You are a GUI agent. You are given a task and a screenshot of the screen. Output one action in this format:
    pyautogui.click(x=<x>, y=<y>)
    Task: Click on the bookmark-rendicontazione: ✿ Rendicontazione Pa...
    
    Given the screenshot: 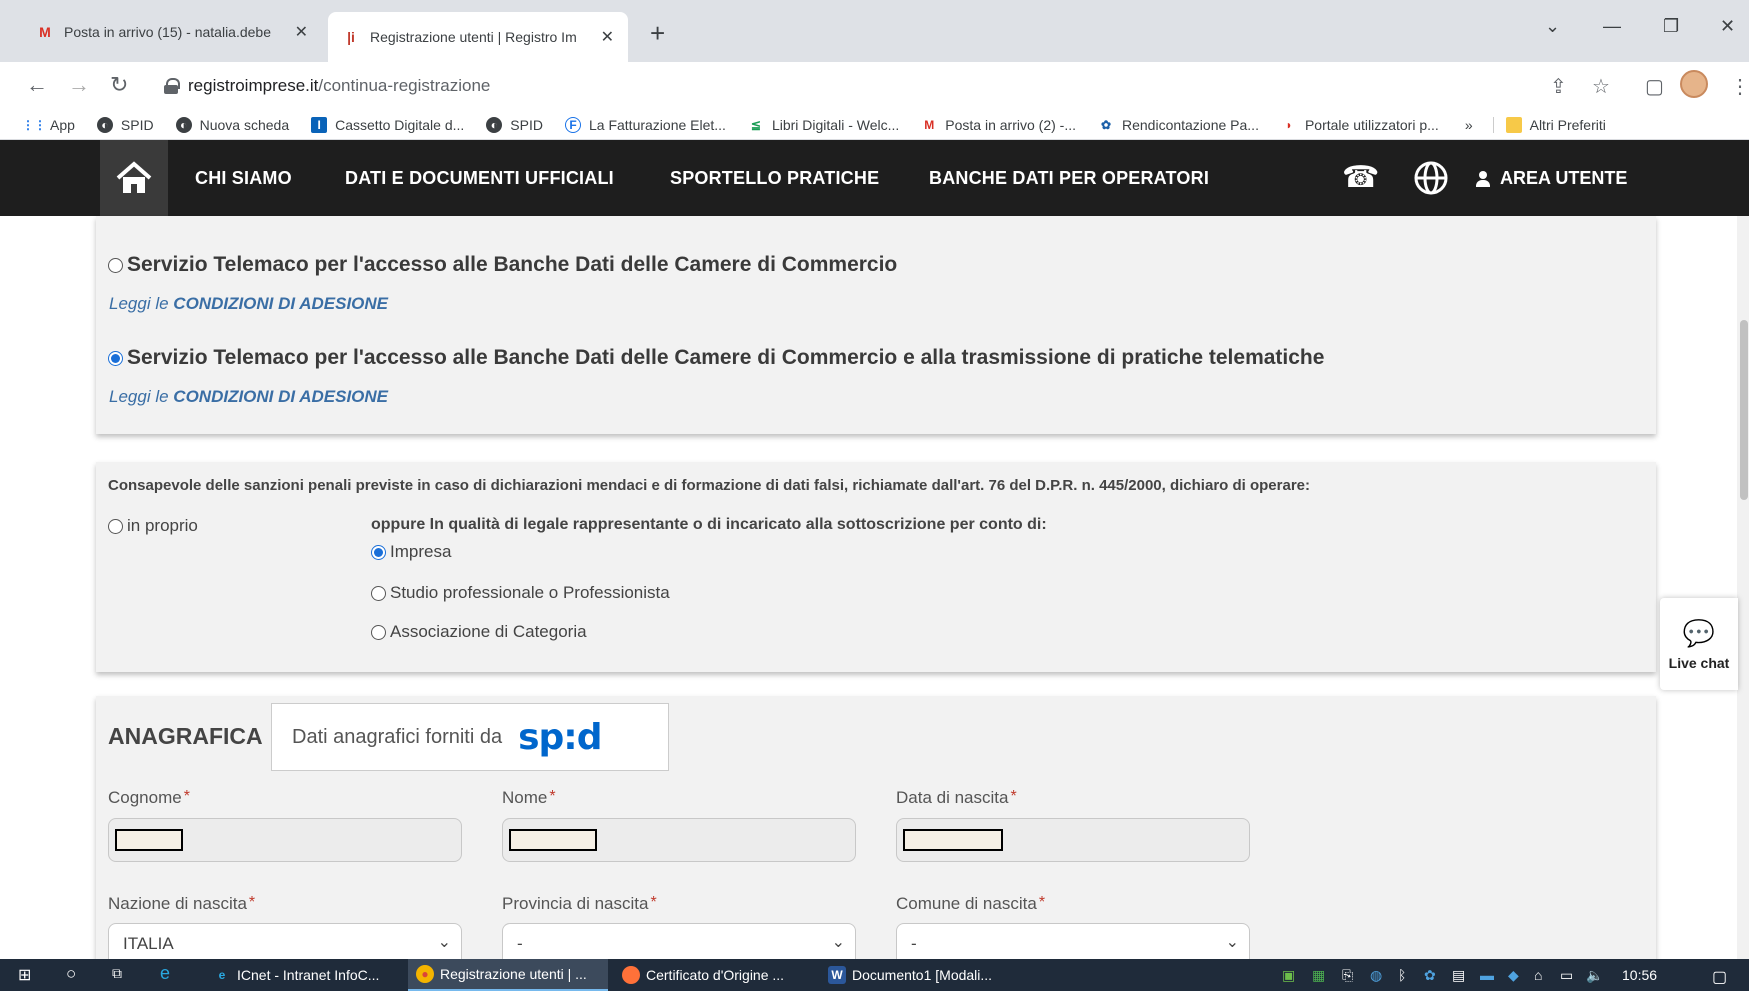 What is the action you would take?
    pyautogui.click(x=1178, y=125)
    